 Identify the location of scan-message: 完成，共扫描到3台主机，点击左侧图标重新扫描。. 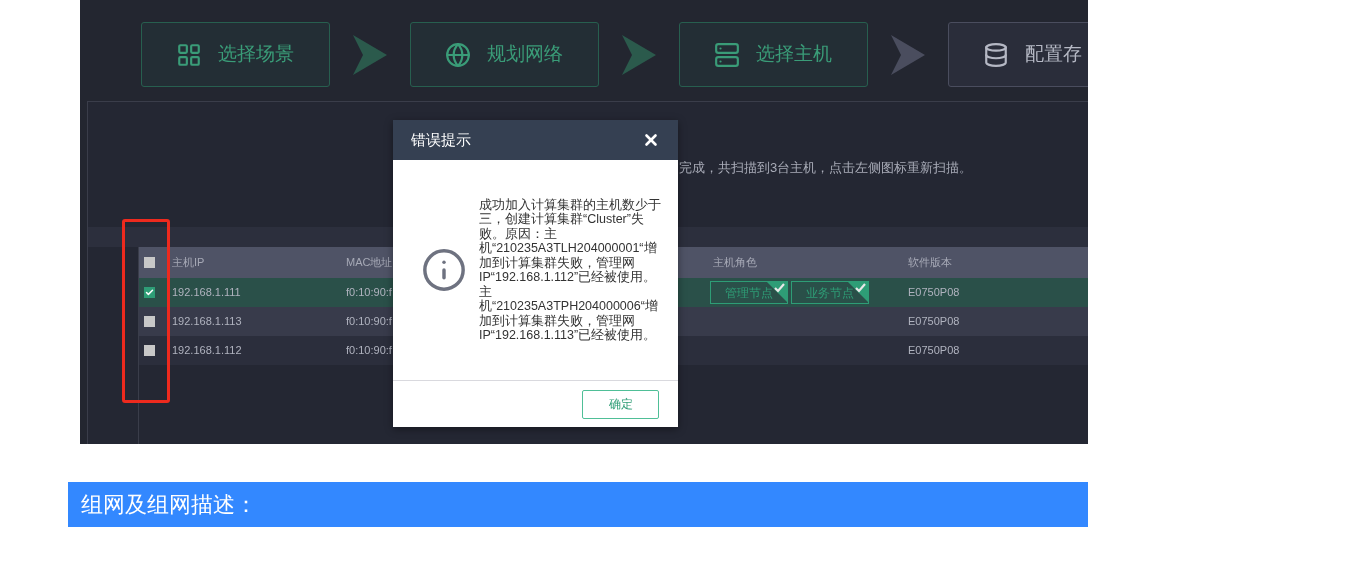
(826, 167).